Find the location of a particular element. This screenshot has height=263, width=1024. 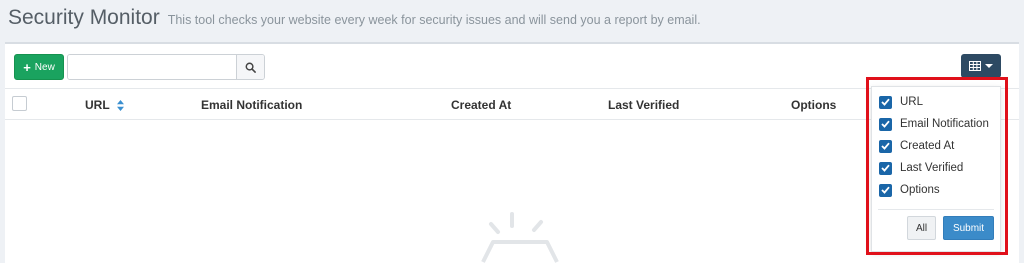

page-title: Security Monitor is located at coordinates (84, 17).